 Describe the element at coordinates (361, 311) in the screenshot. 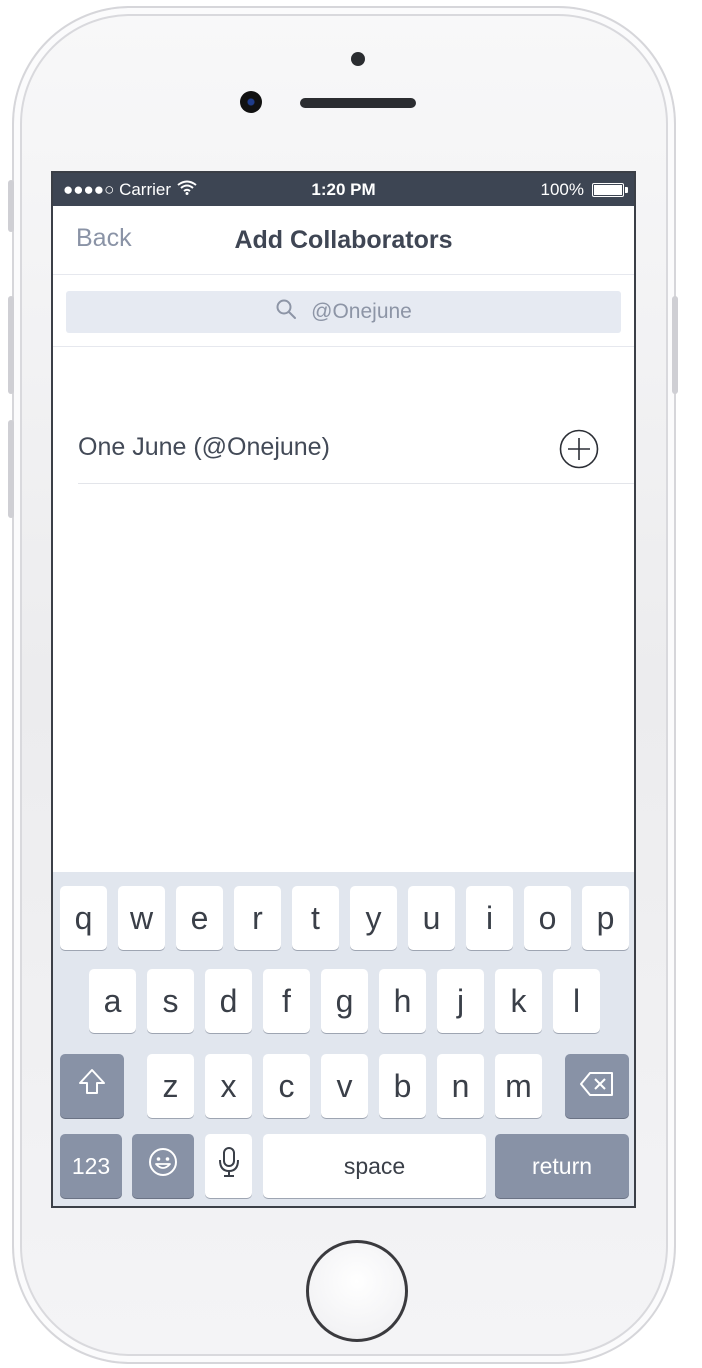

I see `search-query: @Onejune` at that location.